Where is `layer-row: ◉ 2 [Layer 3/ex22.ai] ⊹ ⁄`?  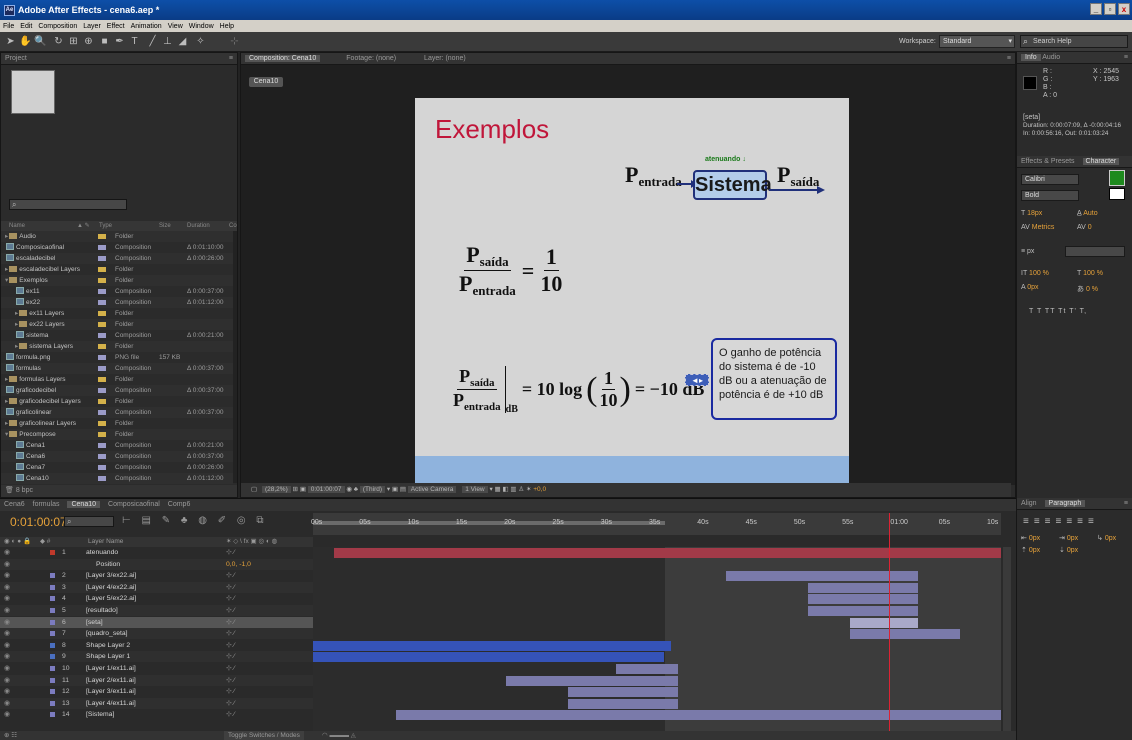 layer-row: ◉ 2 [Layer 3/ex22.ai] ⊹ ⁄ is located at coordinates (156, 575).